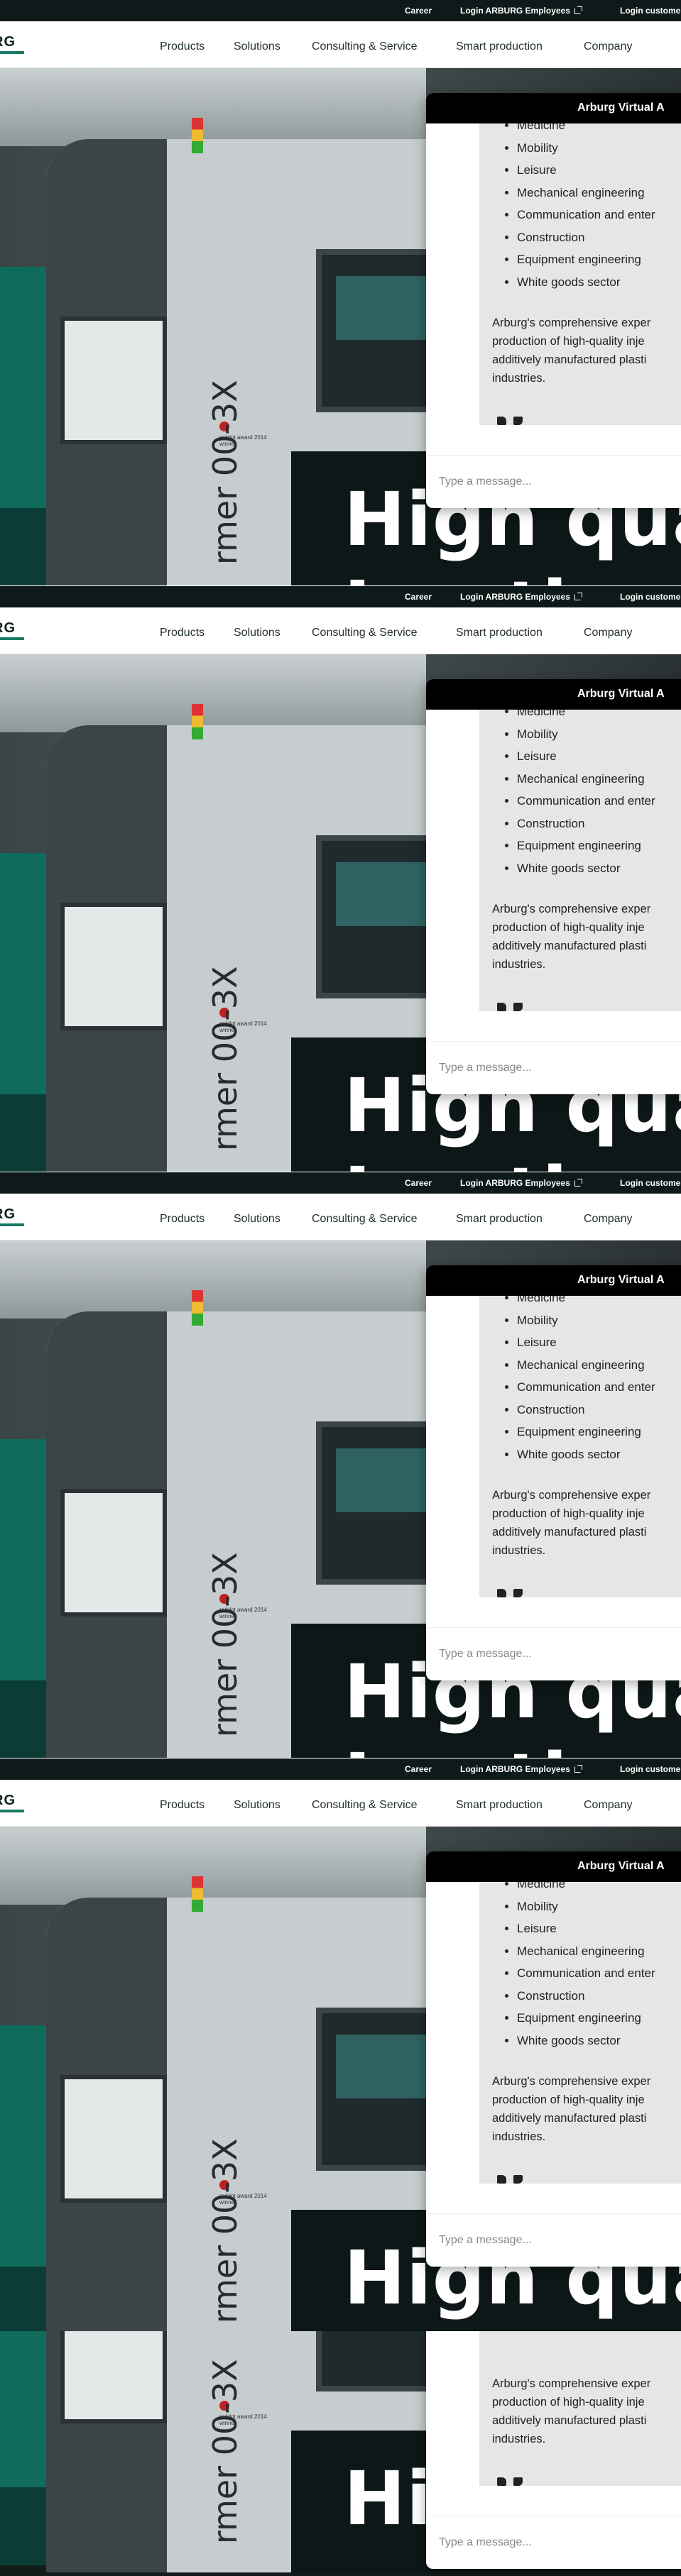  What do you see at coordinates (586, 756) in the screenshot?
I see `list-item: Leisure` at bounding box center [586, 756].